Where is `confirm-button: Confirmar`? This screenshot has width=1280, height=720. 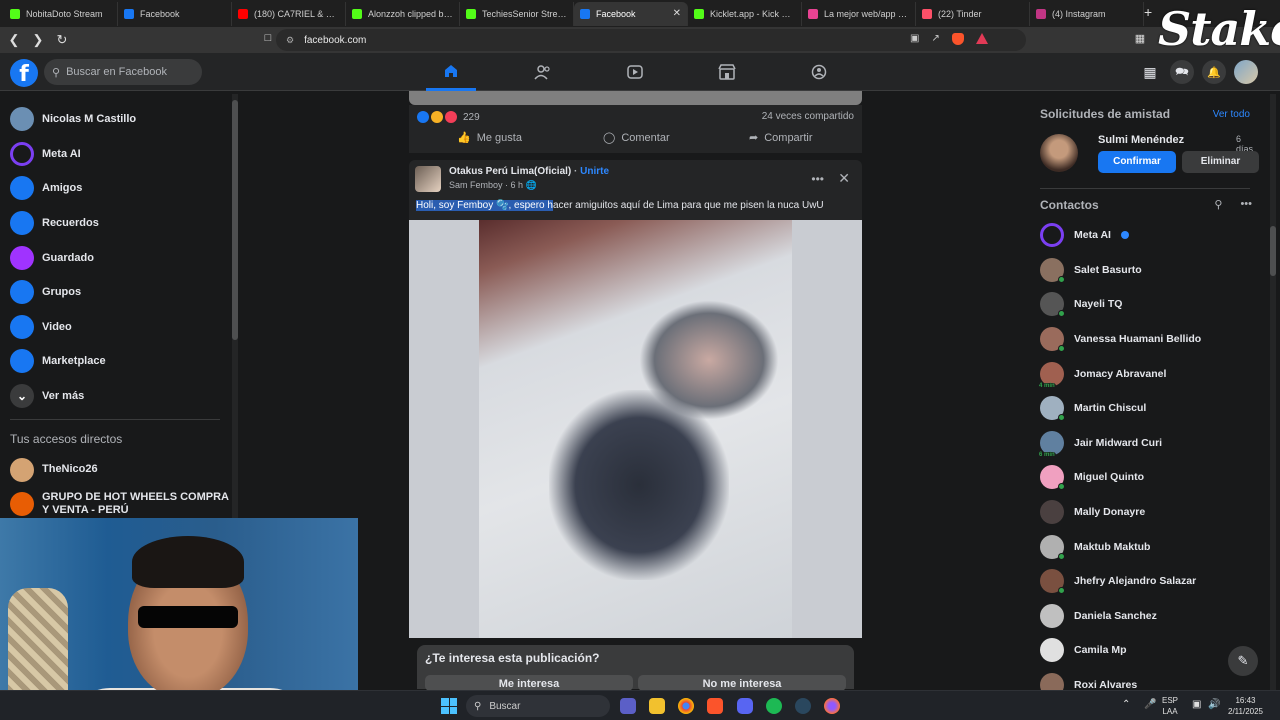 confirm-button: Confirmar is located at coordinates (1137, 162).